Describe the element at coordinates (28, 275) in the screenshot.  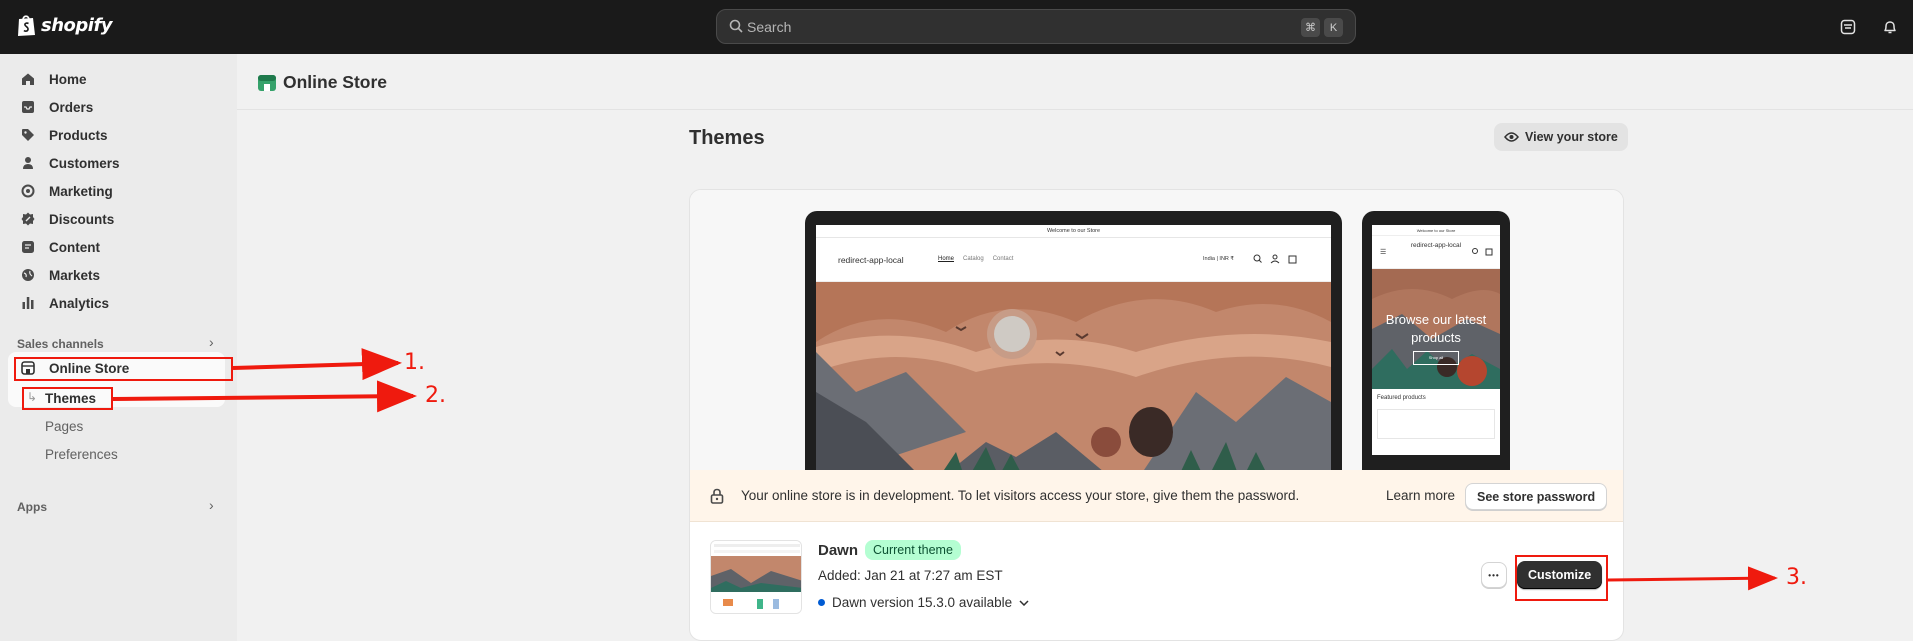
I see `globe-icon` at that location.